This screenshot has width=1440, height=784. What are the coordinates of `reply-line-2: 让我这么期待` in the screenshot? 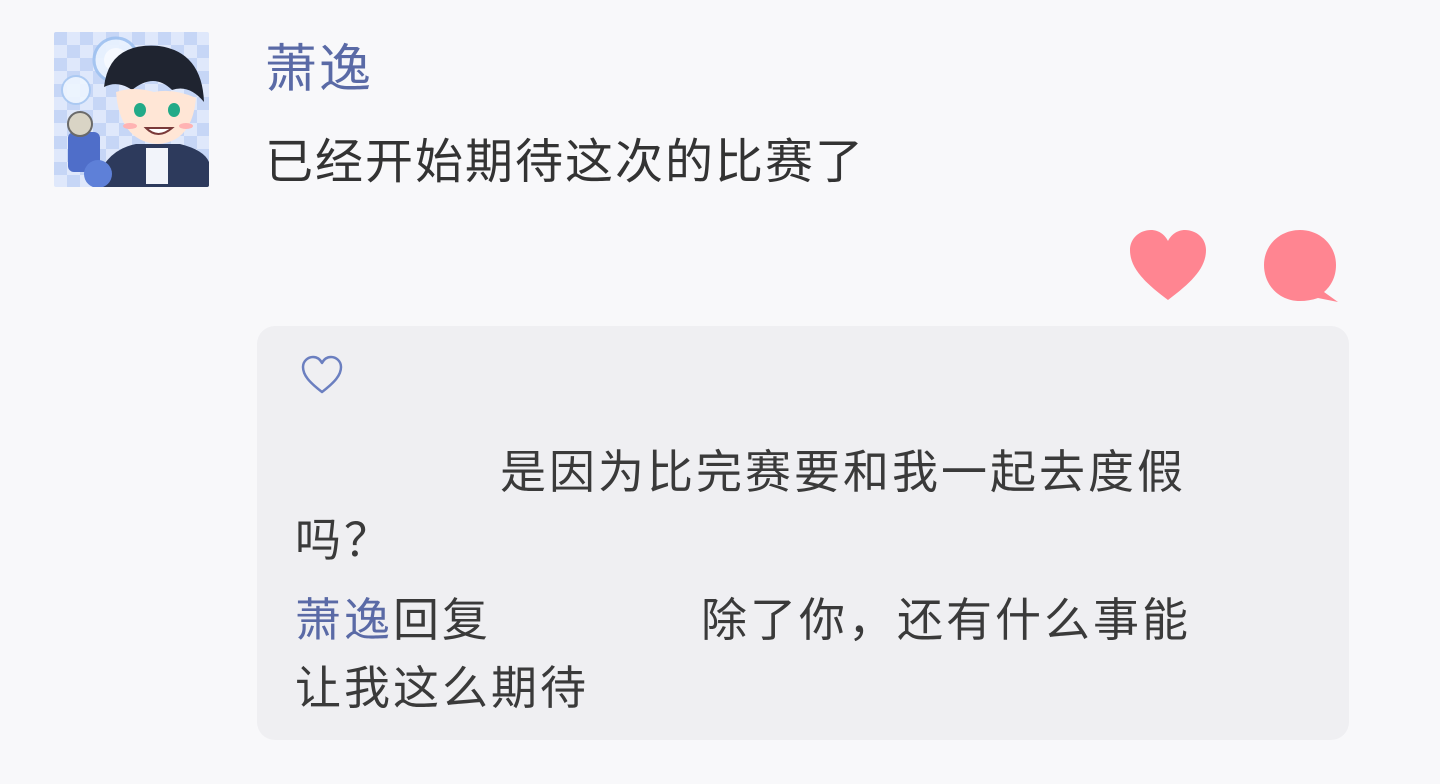 It's located at (442, 688).